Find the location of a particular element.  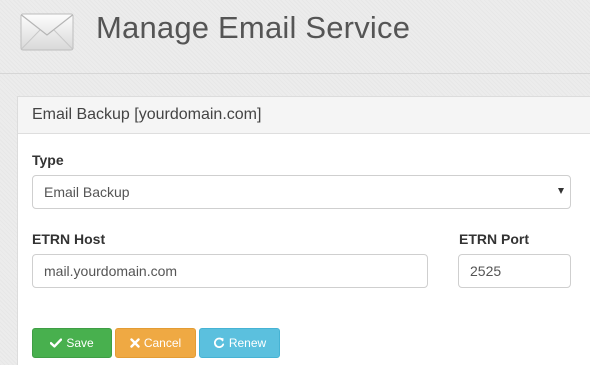

renew-button-label: Renew is located at coordinates (247, 343).